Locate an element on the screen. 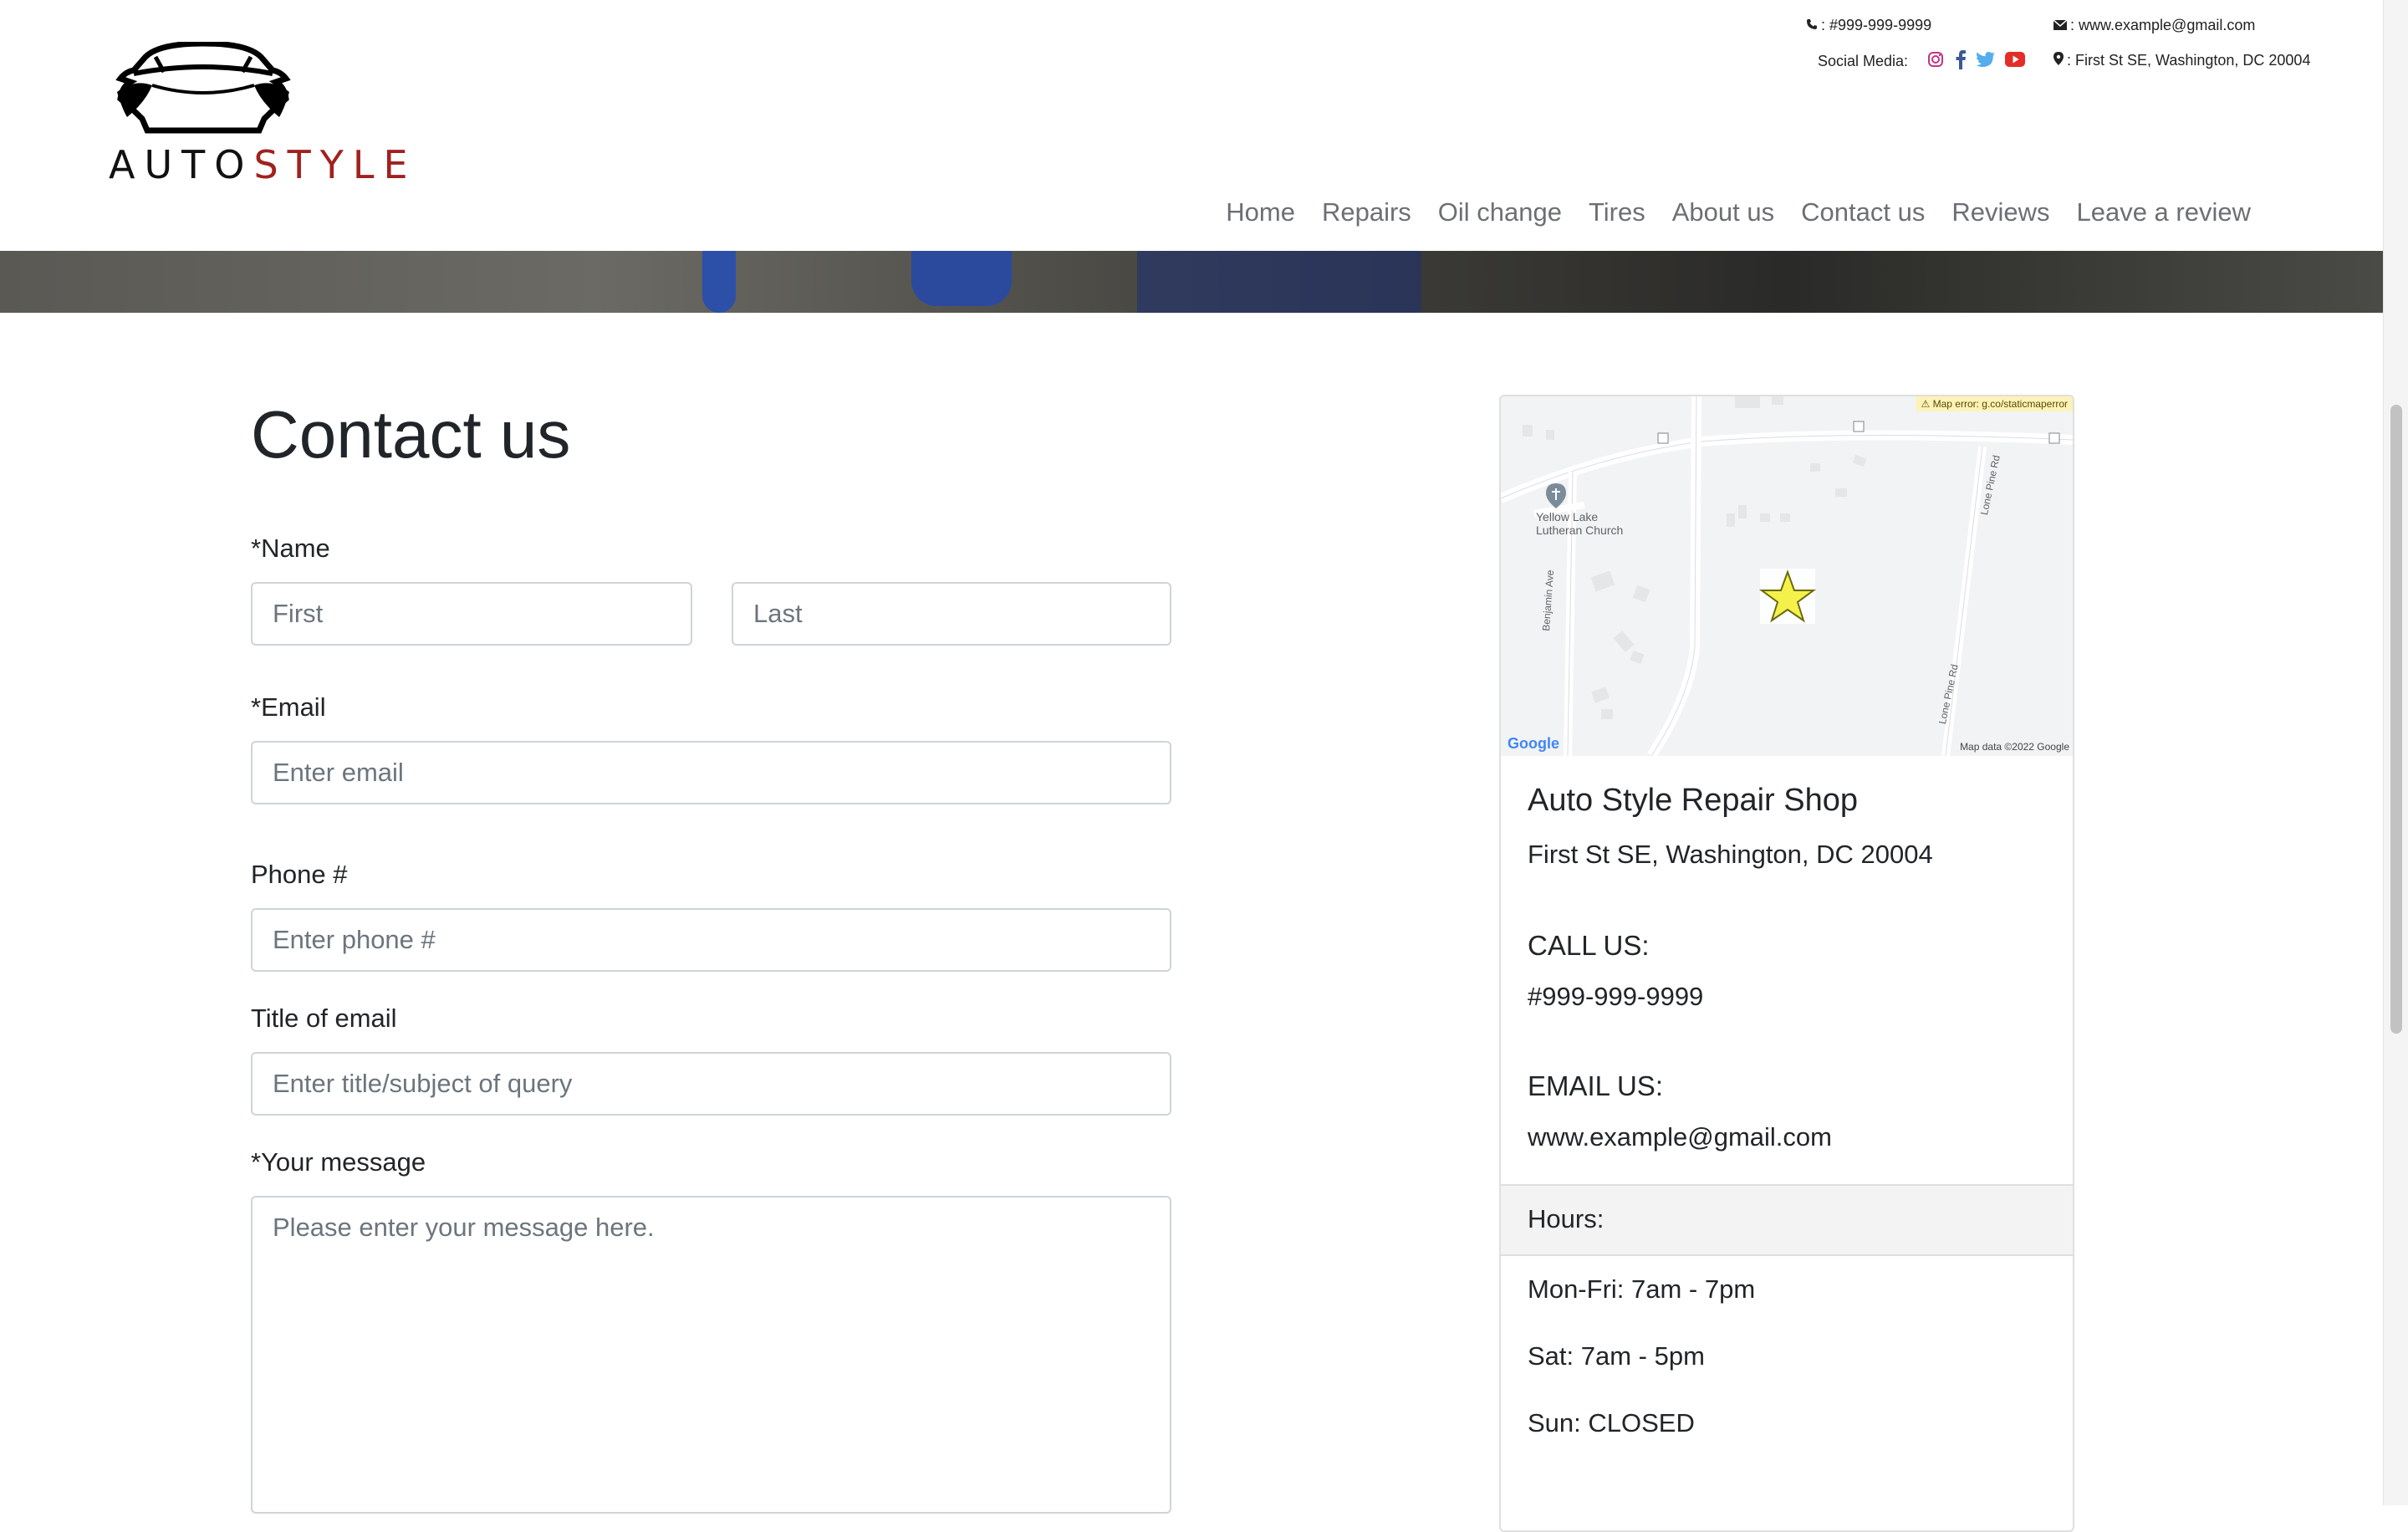  nav-leave-a-review: Leave a review is located at coordinates (2163, 212).